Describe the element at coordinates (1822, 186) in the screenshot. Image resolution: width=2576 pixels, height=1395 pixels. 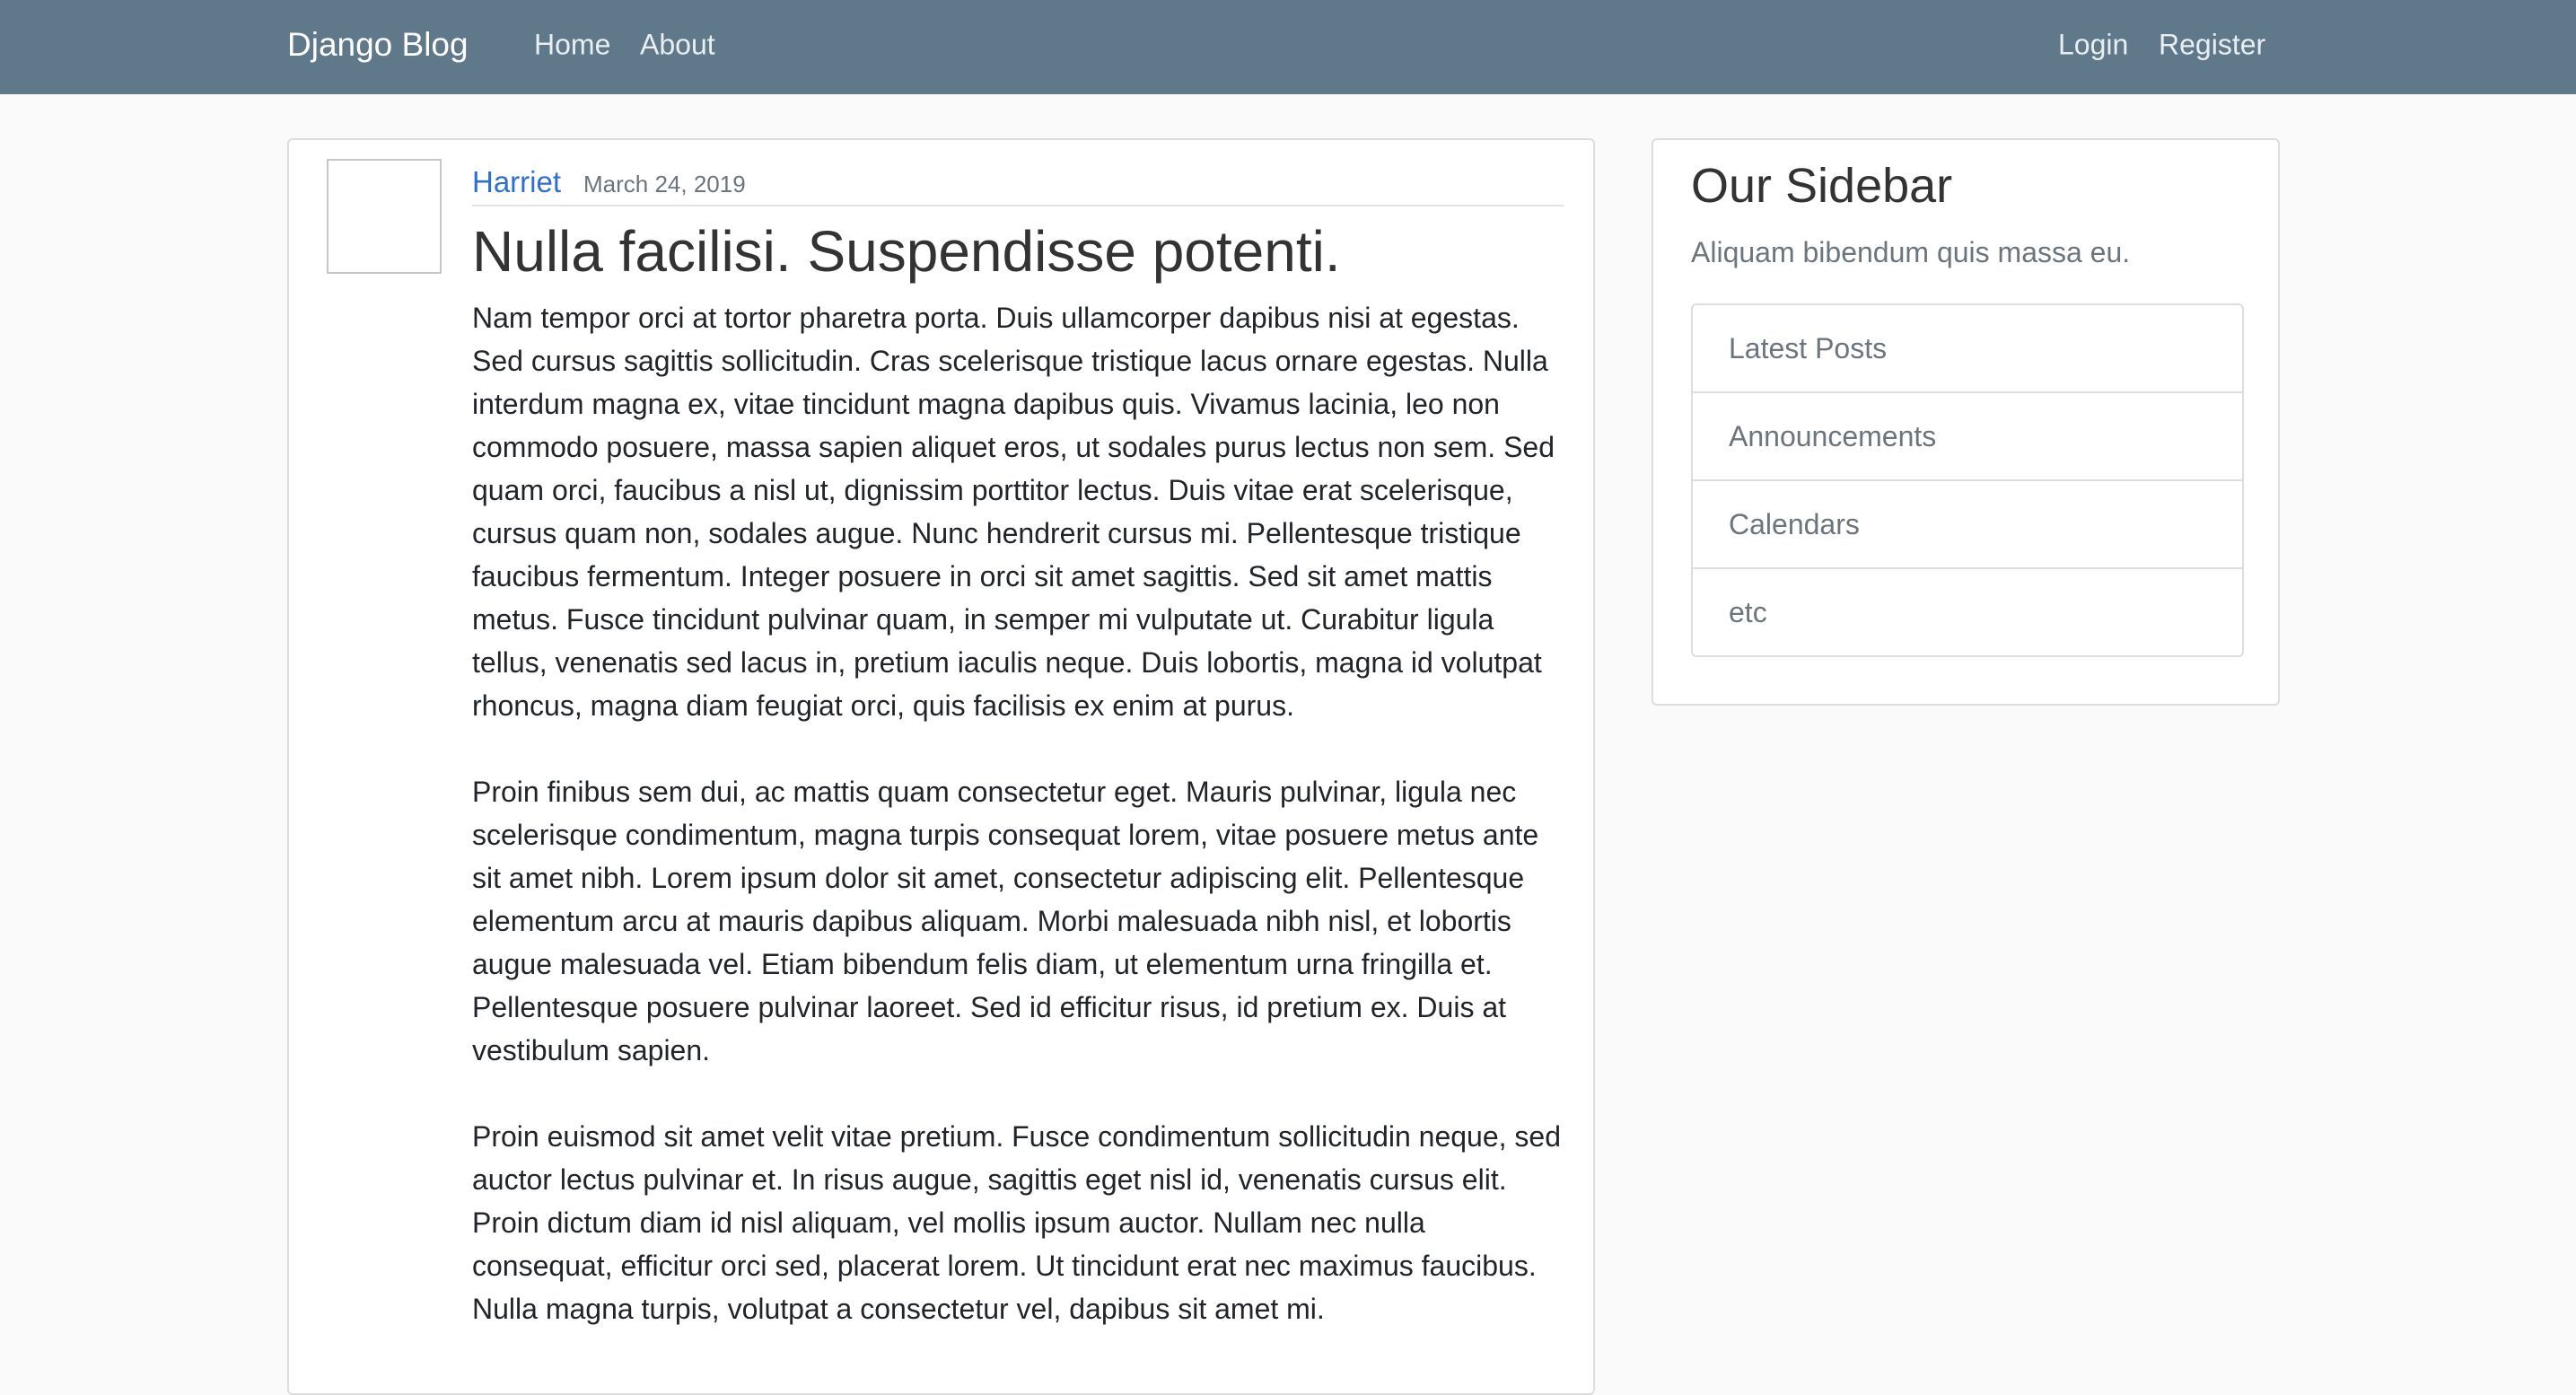
I see `sidebar-title: Our Sidebar` at that location.